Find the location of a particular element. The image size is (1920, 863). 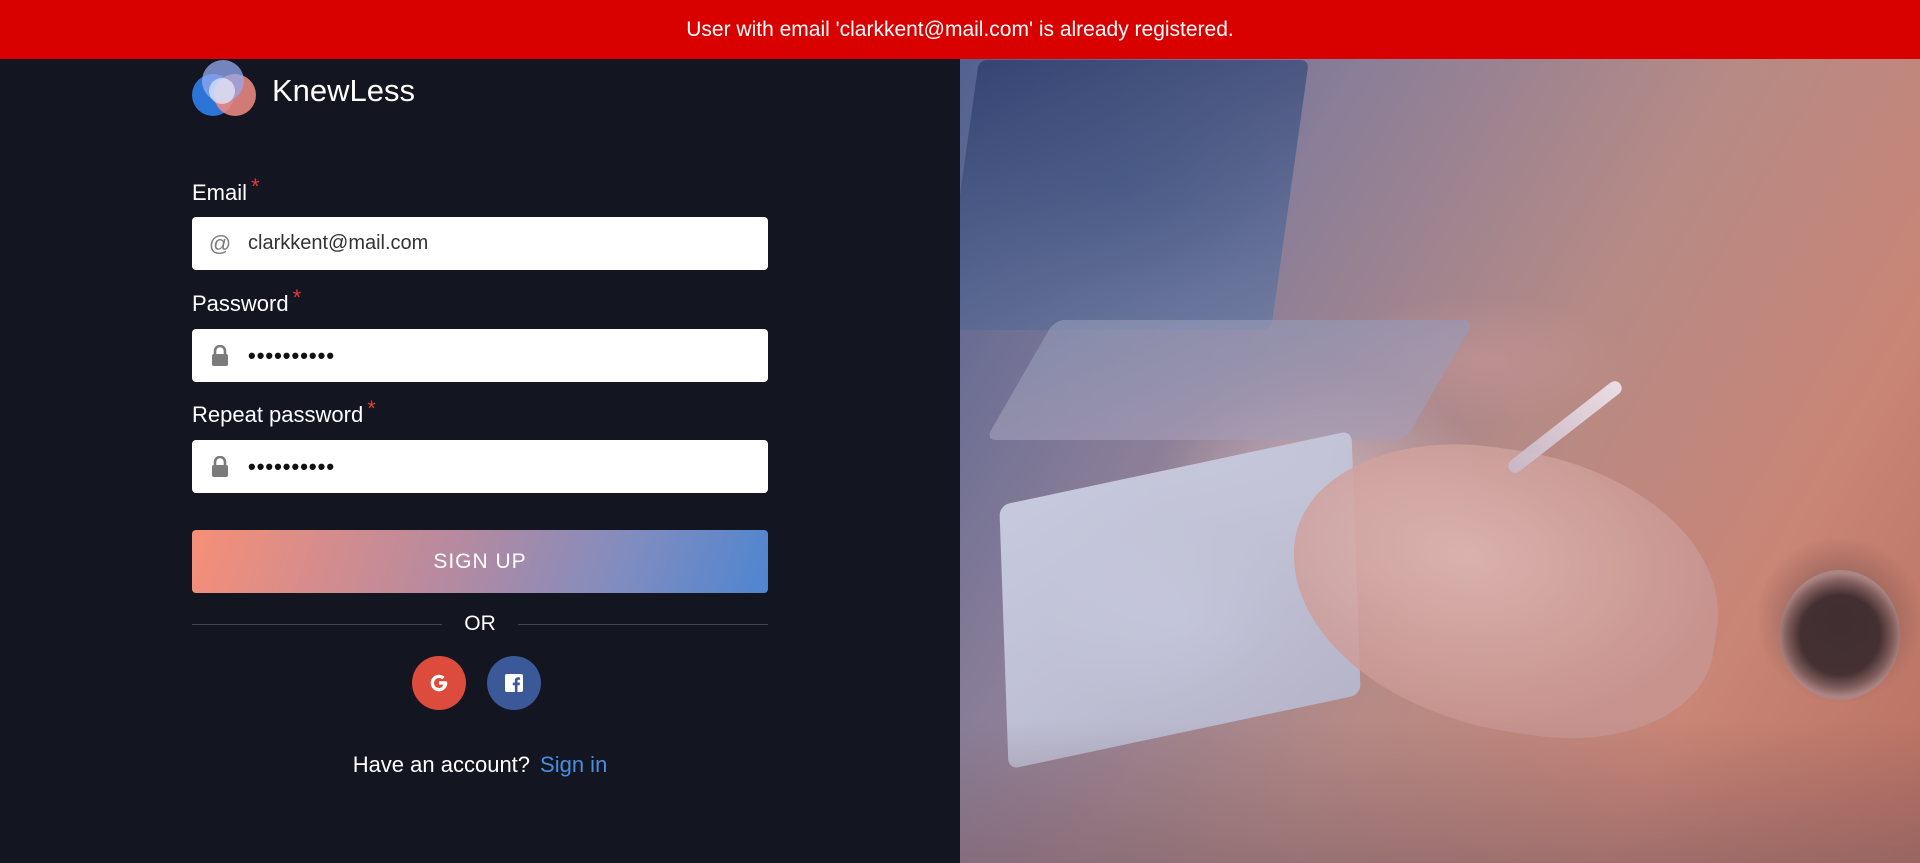

repeat-password-label: Repeat password * is located at coordinates (284, 412).